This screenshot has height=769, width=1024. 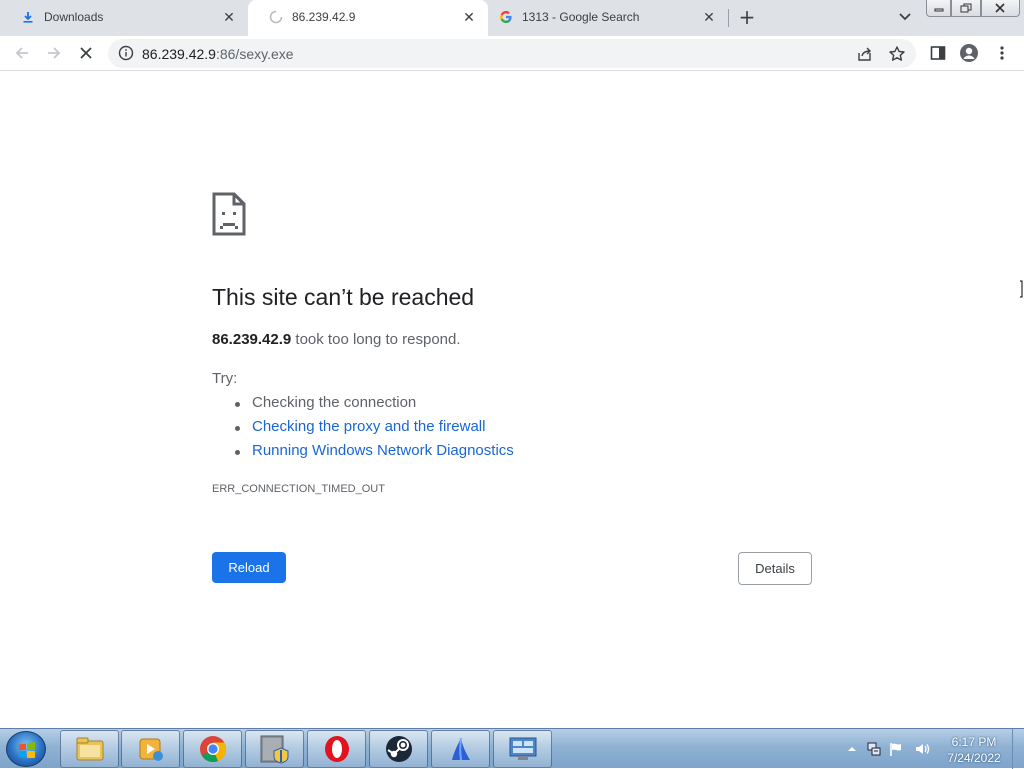 I want to click on taskbar-media-player, so click(x=150, y=749).